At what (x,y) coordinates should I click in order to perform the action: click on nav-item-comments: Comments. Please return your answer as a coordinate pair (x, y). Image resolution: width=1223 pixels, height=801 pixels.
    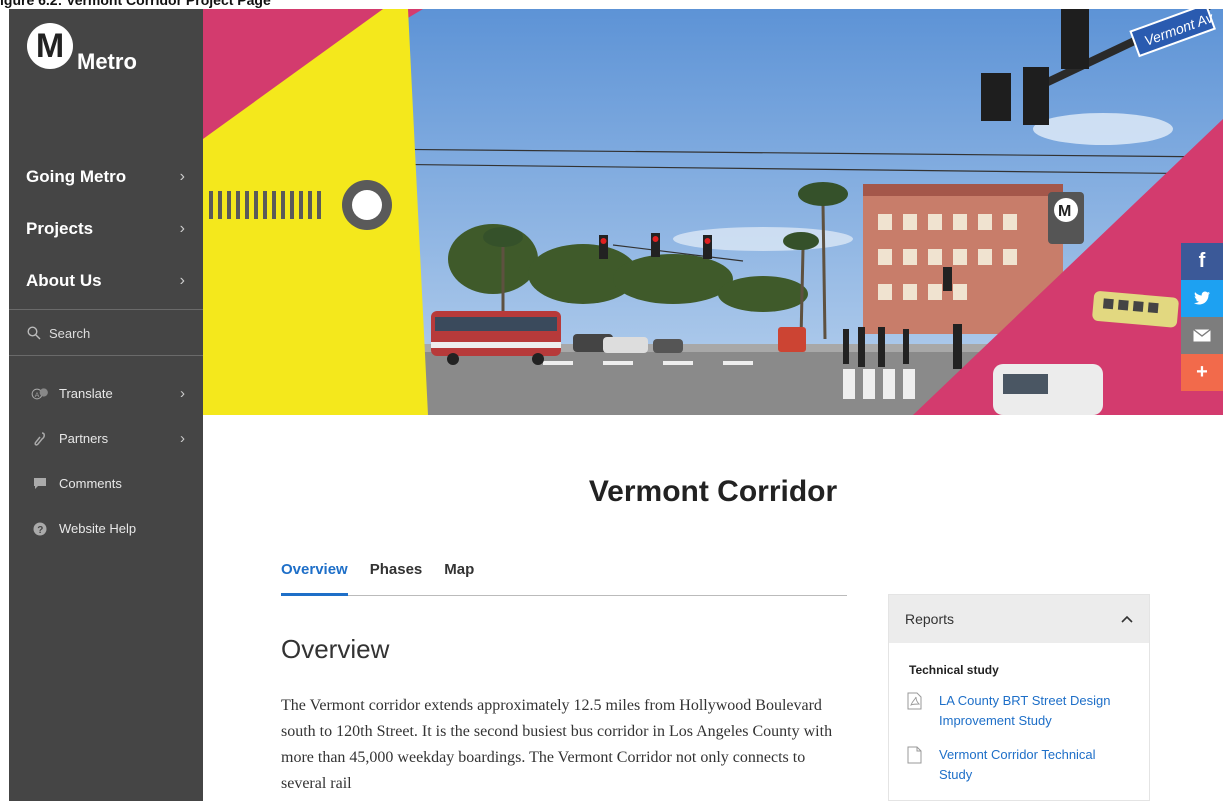
    Looking at the image, I should click on (106, 483).